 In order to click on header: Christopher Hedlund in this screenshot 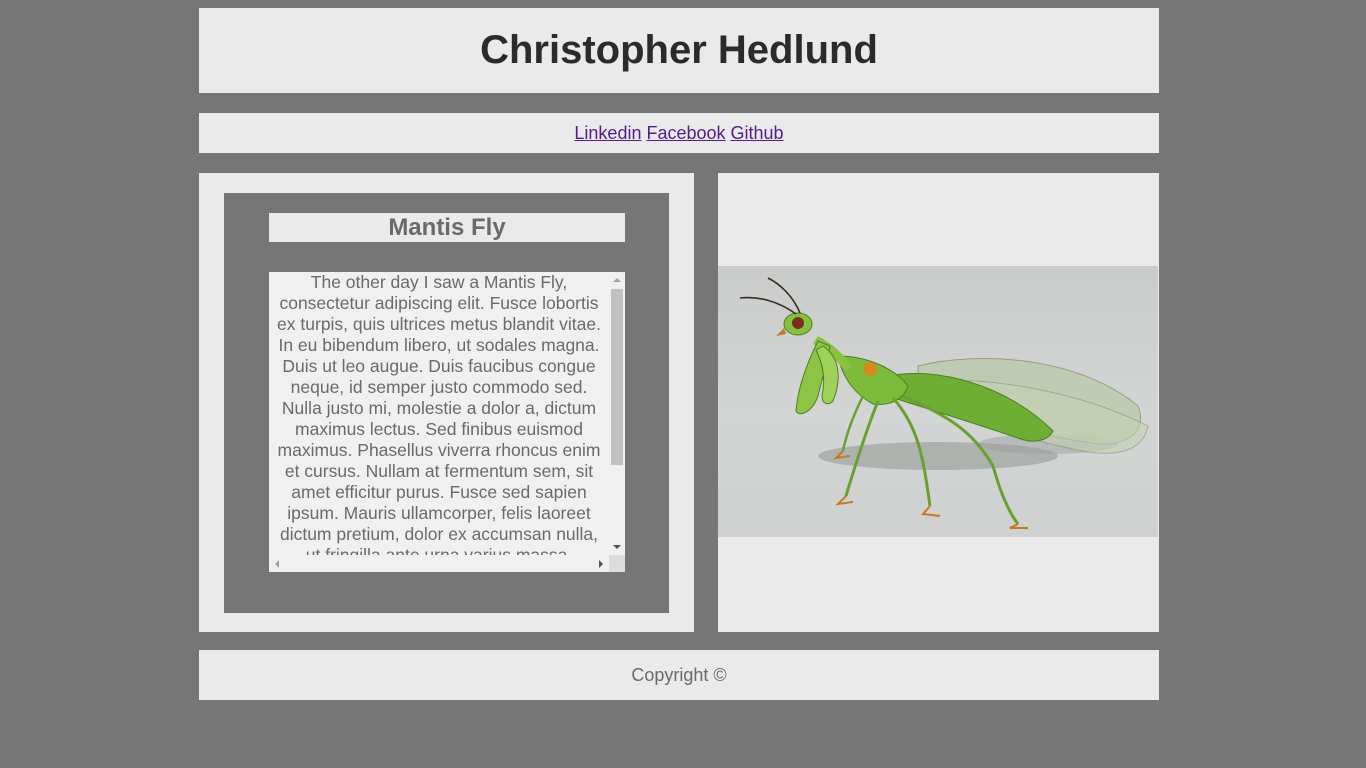, I will do `click(679, 50)`.